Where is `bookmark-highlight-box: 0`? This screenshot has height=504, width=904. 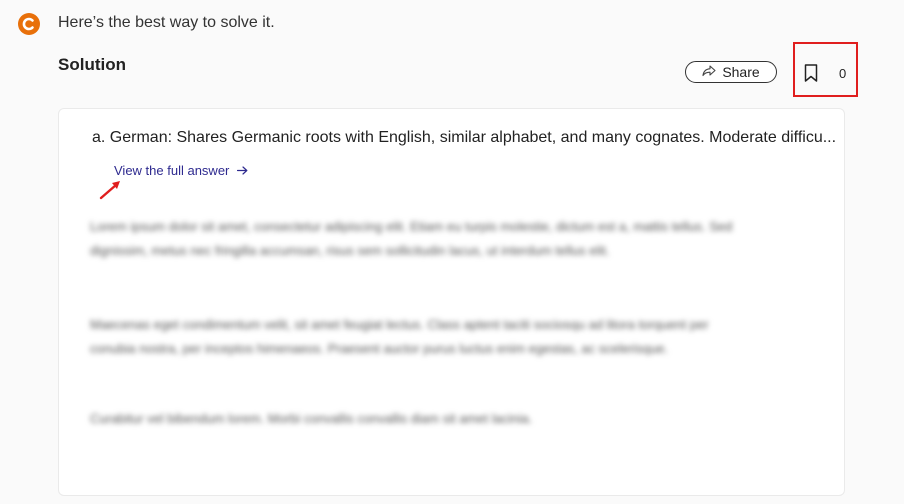 bookmark-highlight-box: 0 is located at coordinates (825, 69).